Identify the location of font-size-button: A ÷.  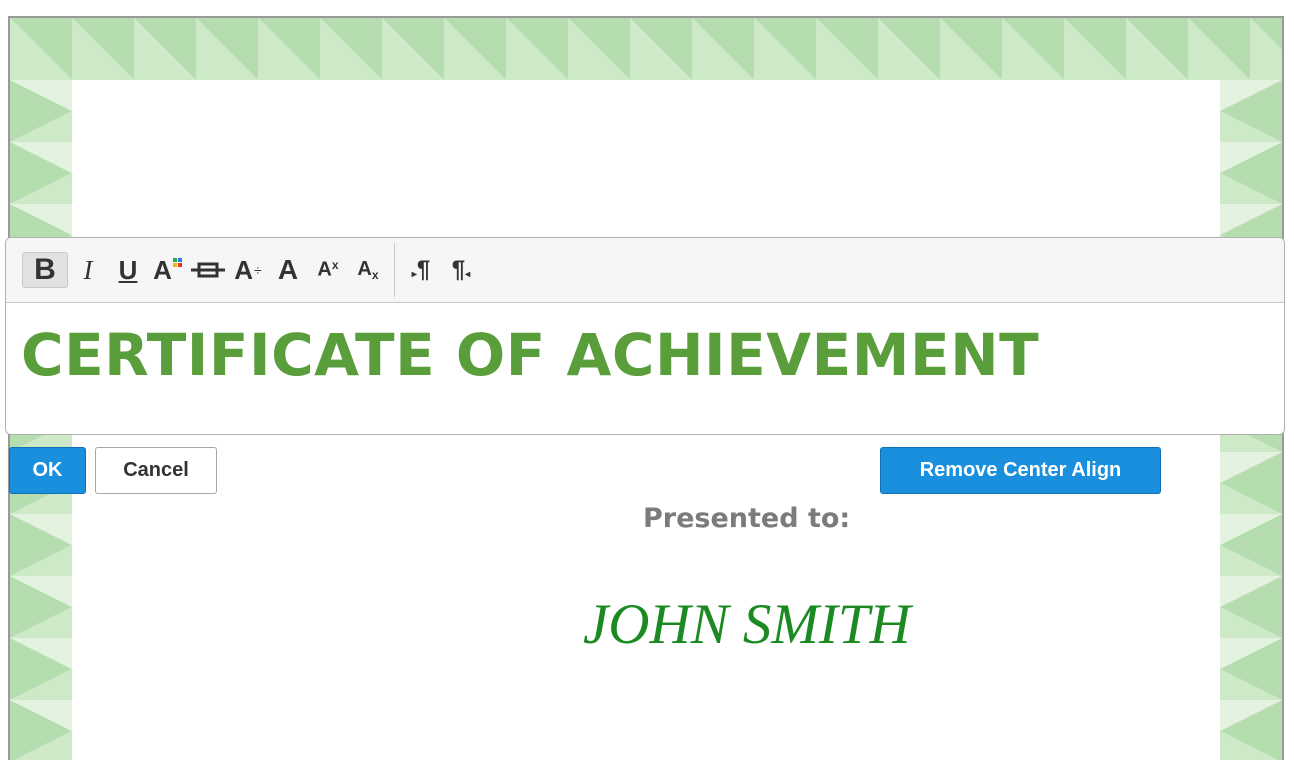
(248, 270).